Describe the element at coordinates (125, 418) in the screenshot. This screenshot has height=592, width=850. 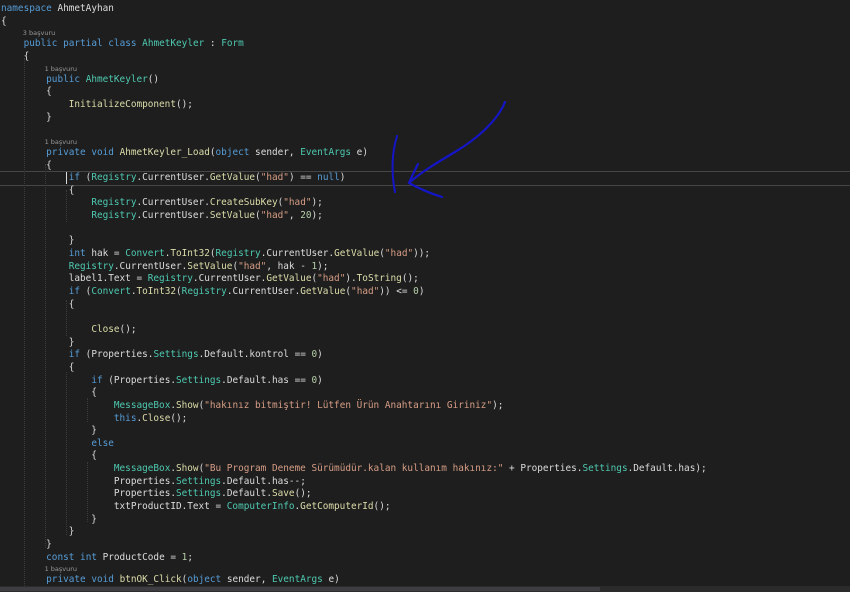
I see `code-token: this` at that location.